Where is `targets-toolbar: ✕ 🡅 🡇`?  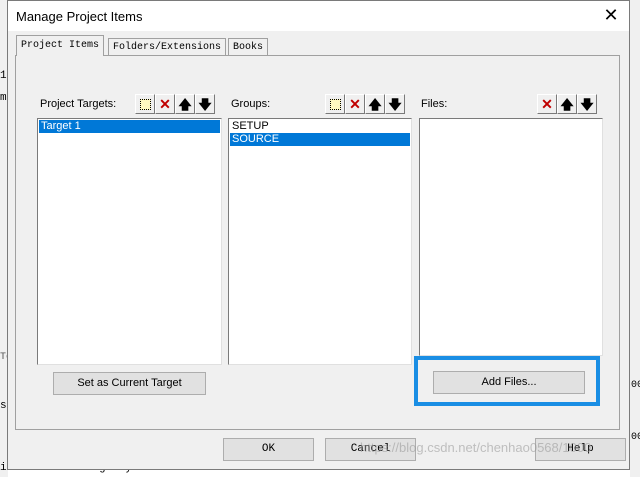
targets-toolbar: ✕ 🡅 🡇 is located at coordinates (175, 104).